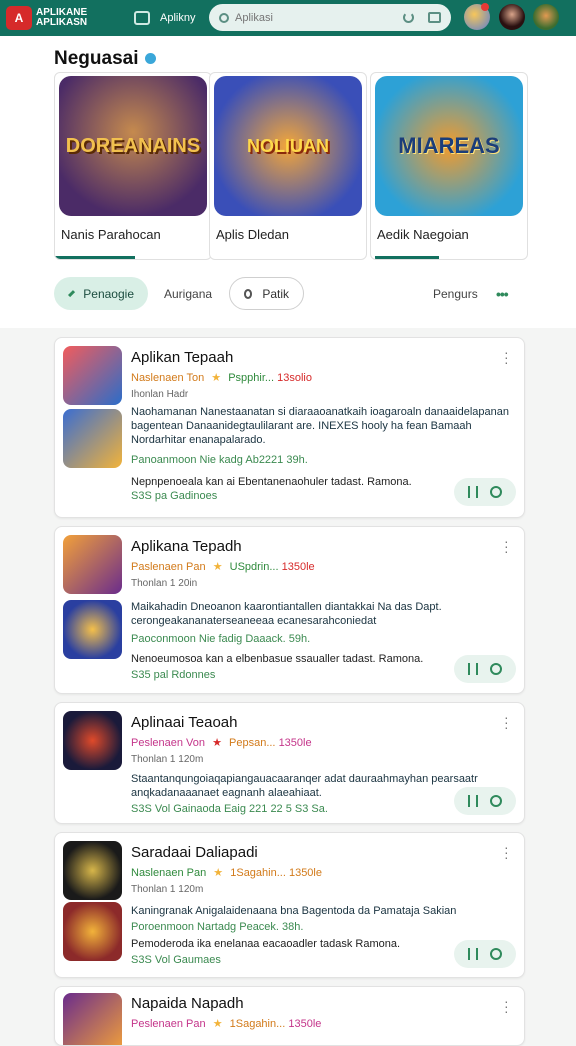 Image resolution: width=576 pixels, height=1046 pixels. Describe the element at coordinates (288, 166) in the screenshot. I see `featured-card: NOLIUAN Aplis Dledan` at that location.